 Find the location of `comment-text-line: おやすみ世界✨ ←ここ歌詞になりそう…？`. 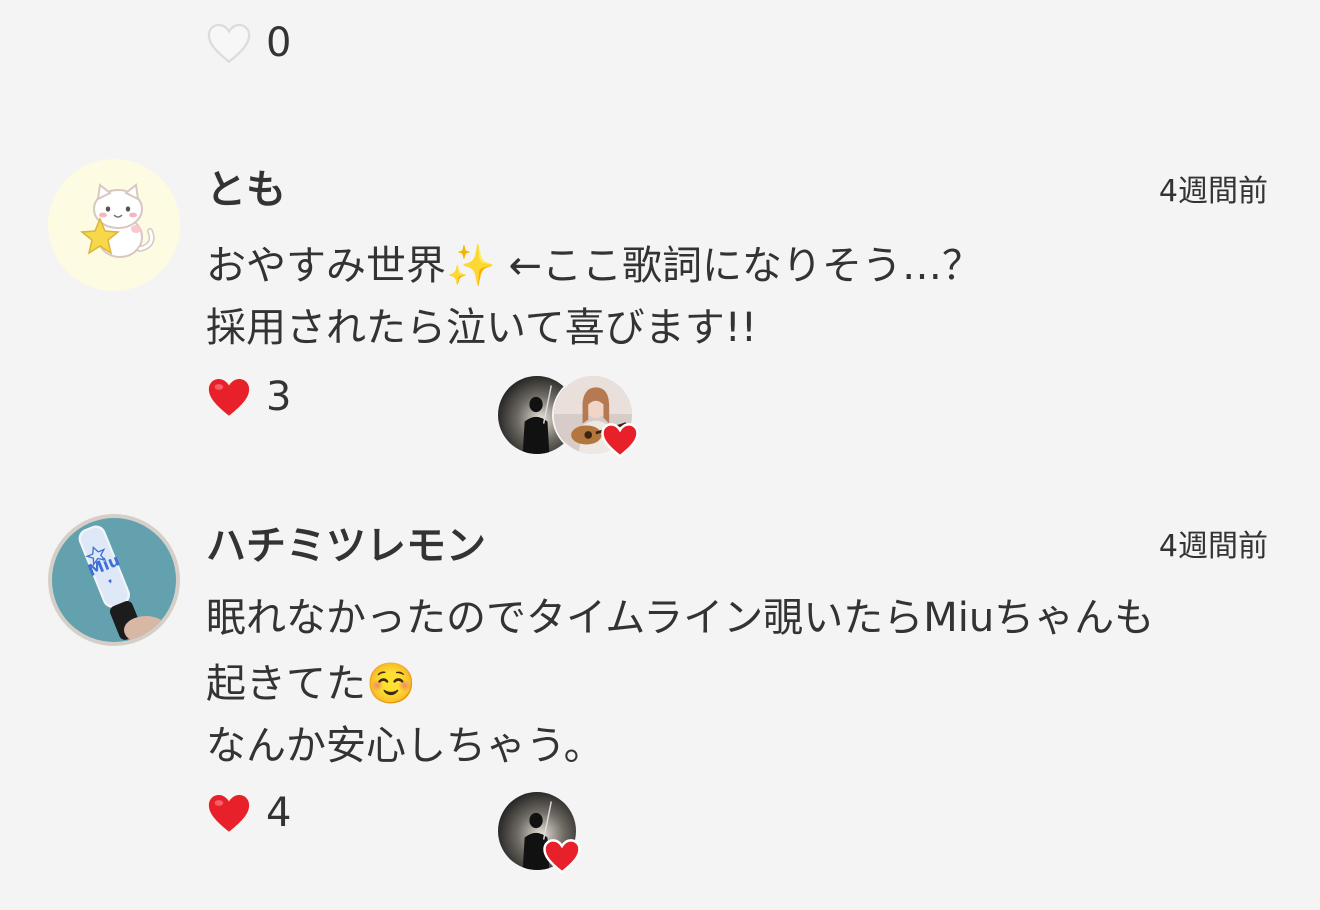

comment-text-line: おやすみ世界✨ ←ここ歌詞になりそう…？ is located at coordinates (594, 266).